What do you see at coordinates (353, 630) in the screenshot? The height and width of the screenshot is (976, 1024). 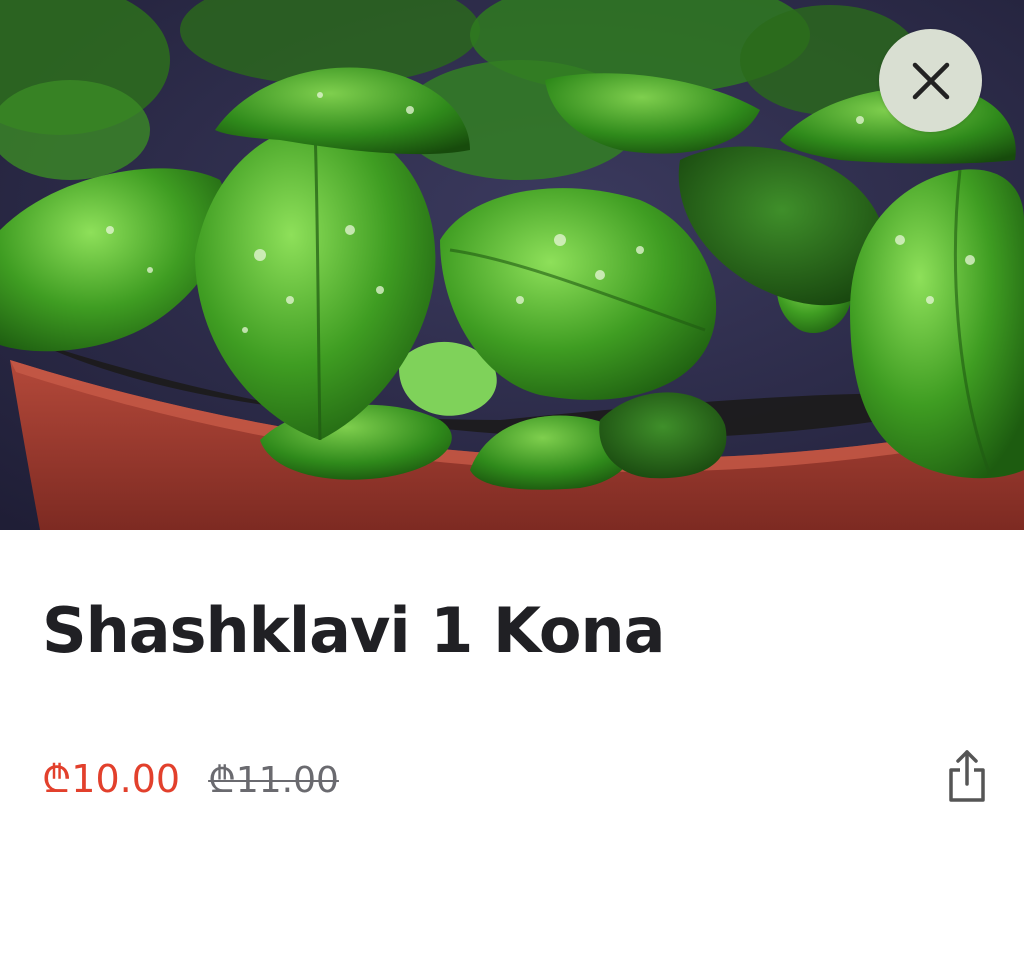 I see `product-title: Shashklavi 1 Kona` at bounding box center [353, 630].